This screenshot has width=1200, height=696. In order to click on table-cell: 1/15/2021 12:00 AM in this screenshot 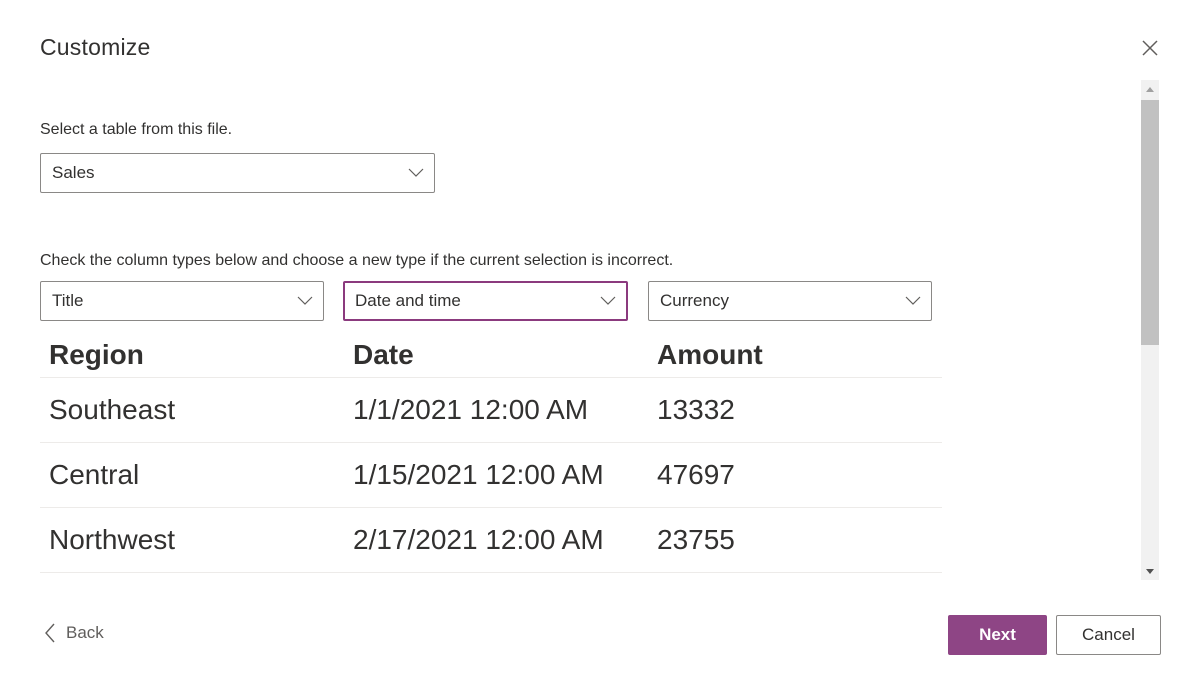, I will do `click(478, 474)`.